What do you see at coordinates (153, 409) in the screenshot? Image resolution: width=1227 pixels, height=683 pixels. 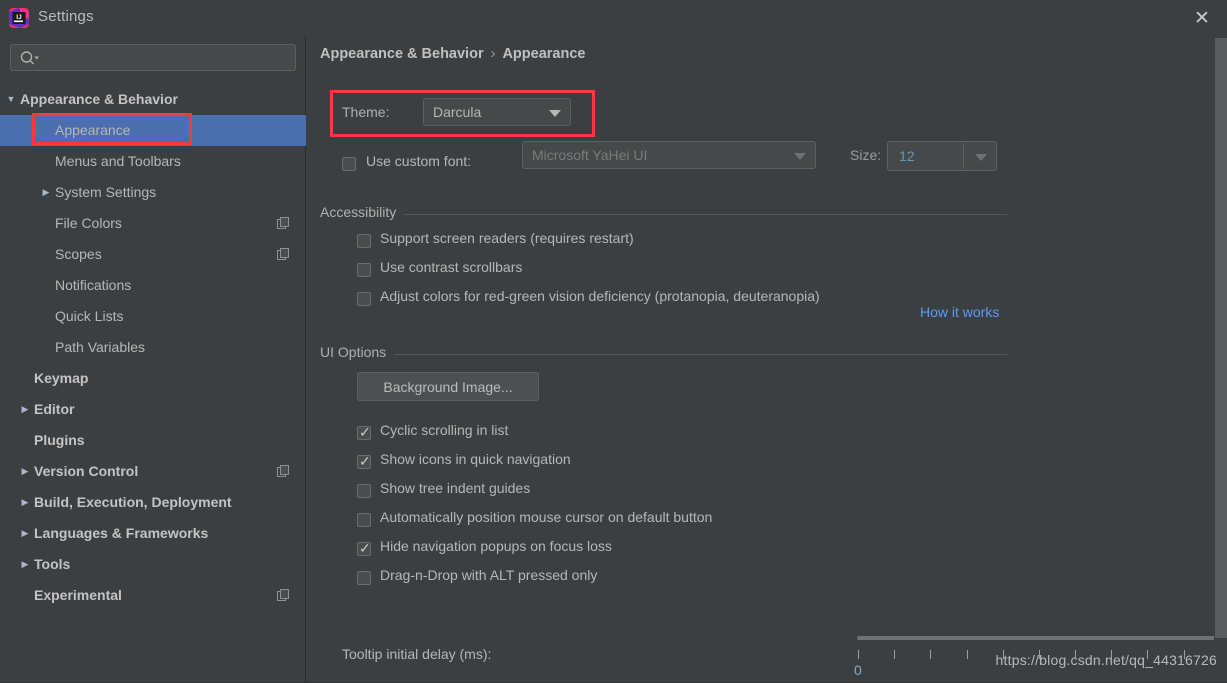 I see `sidebar-item-editor: ▶ Editor` at bounding box center [153, 409].